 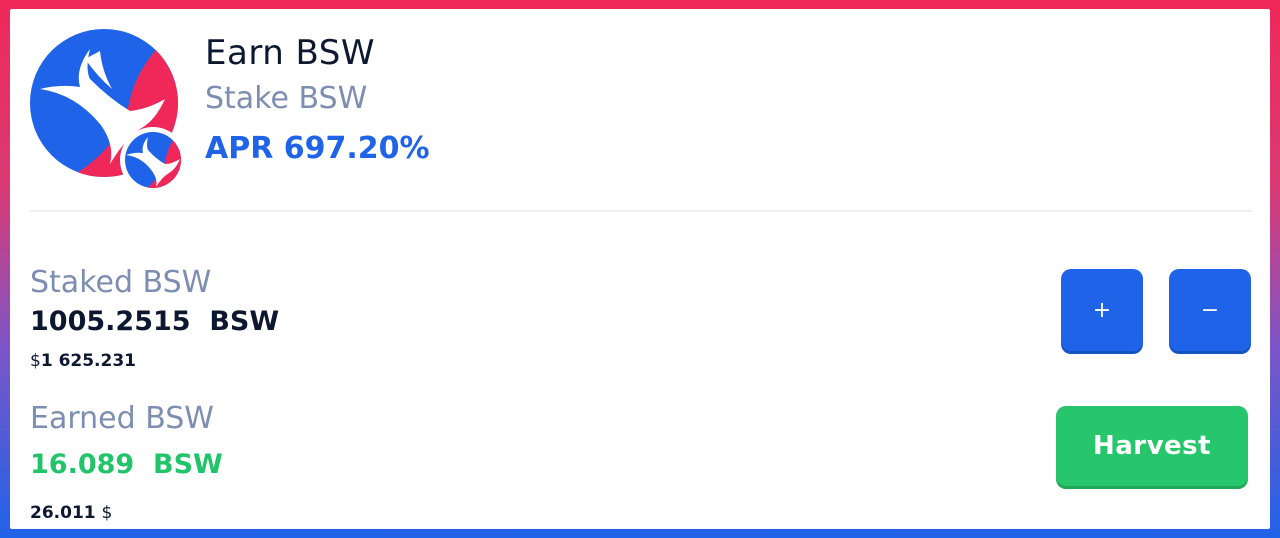 What do you see at coordinates (641, 211) in the screenshot?
I see `header-divider` at bounding box center [641, 211].